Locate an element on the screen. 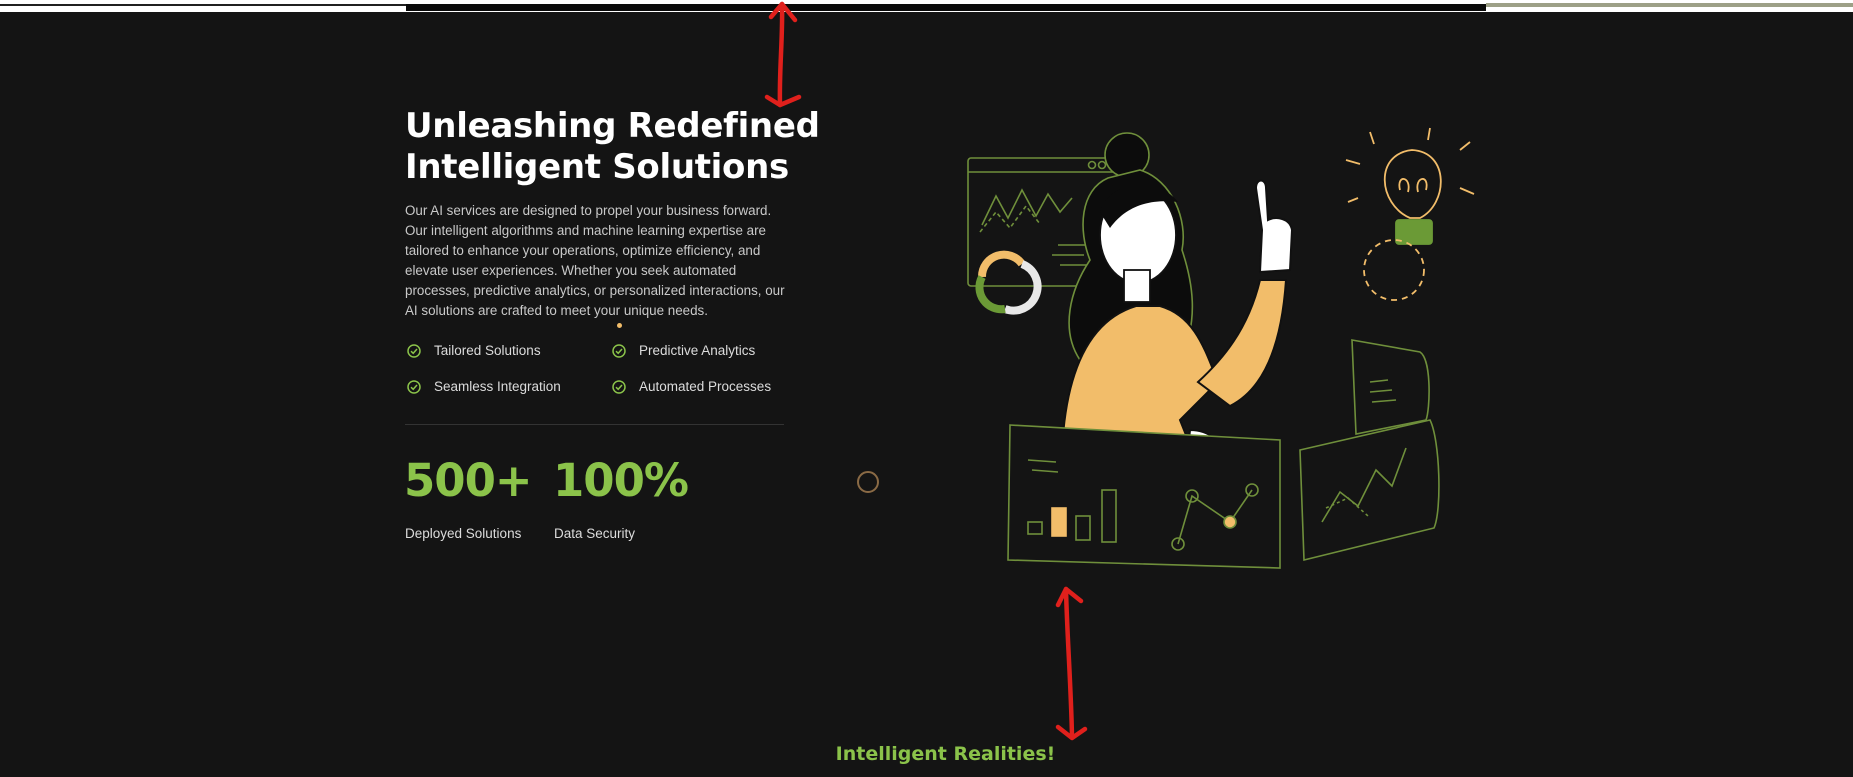 The width and height of the screenshot is (1853, 777). top-nav-strip is located at coordinates (926, 6).